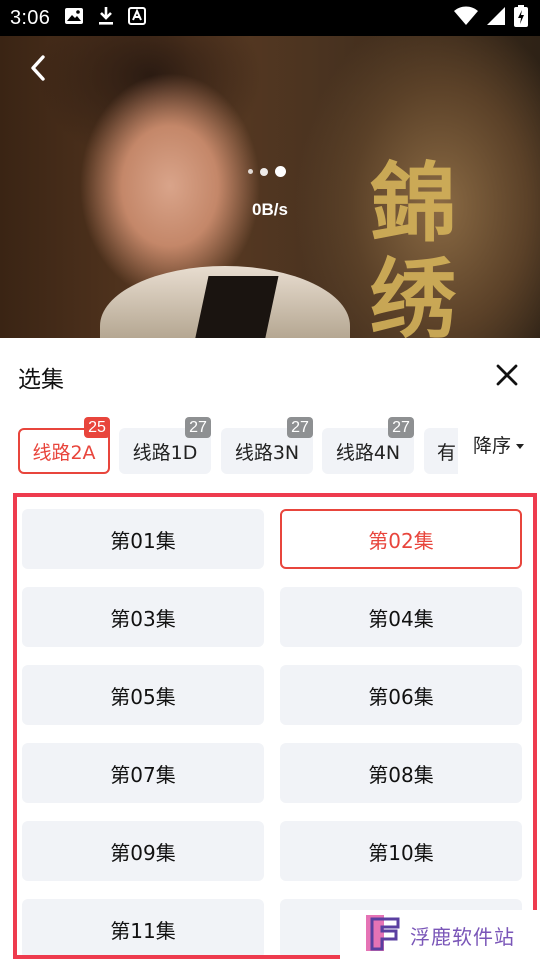 The width and height of the screenshot is (540, 960). What do you see at coordinates (267, 452) in the screenshot?
I see `route-label: 线路3N` at bounding box center [267, 452].